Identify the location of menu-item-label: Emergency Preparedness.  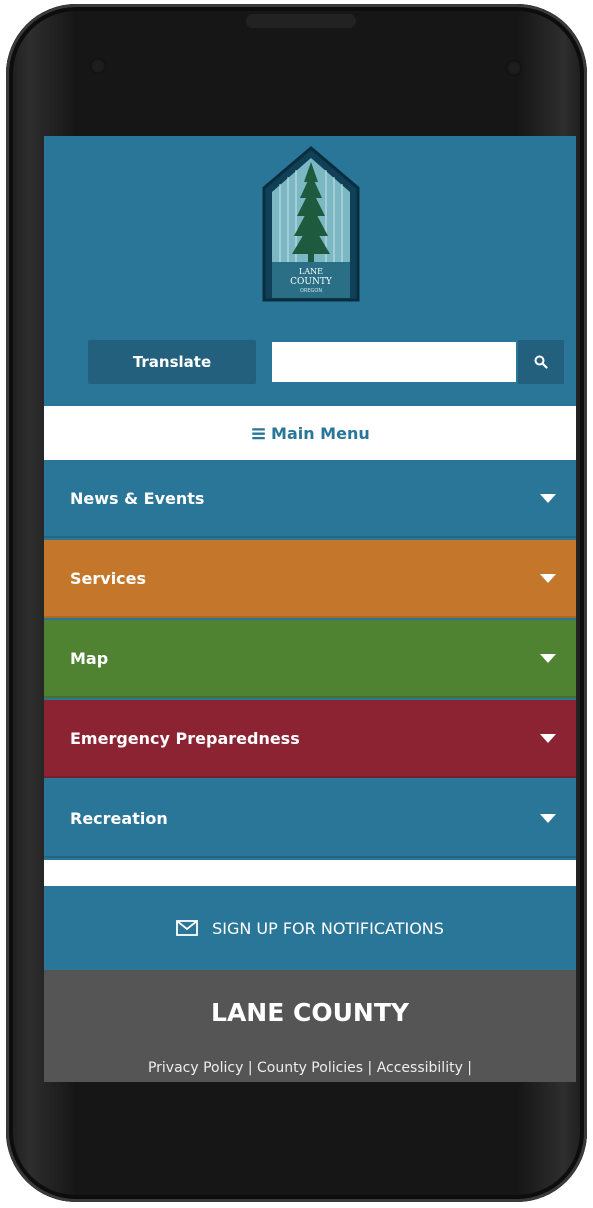
(185, 738).